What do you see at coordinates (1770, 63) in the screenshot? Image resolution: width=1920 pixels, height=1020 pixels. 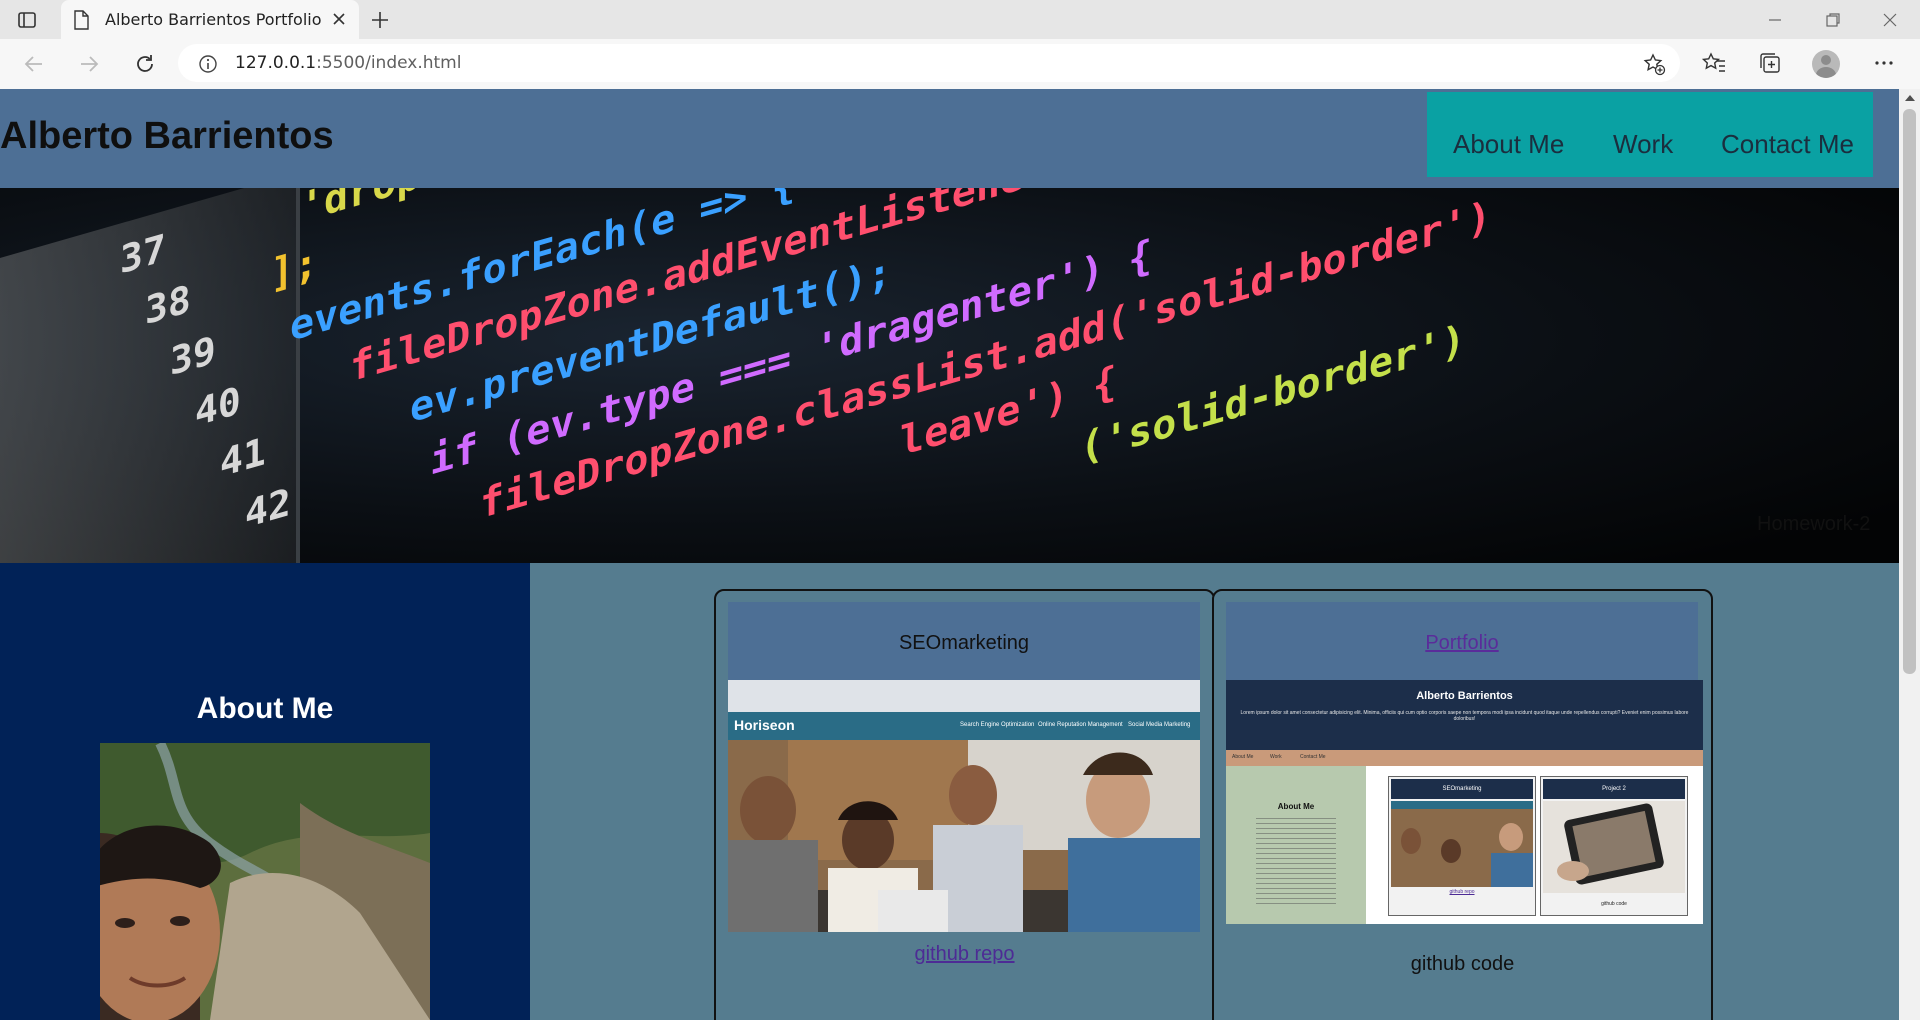 I see `collections-icon` at bounding box center [1770, 63].